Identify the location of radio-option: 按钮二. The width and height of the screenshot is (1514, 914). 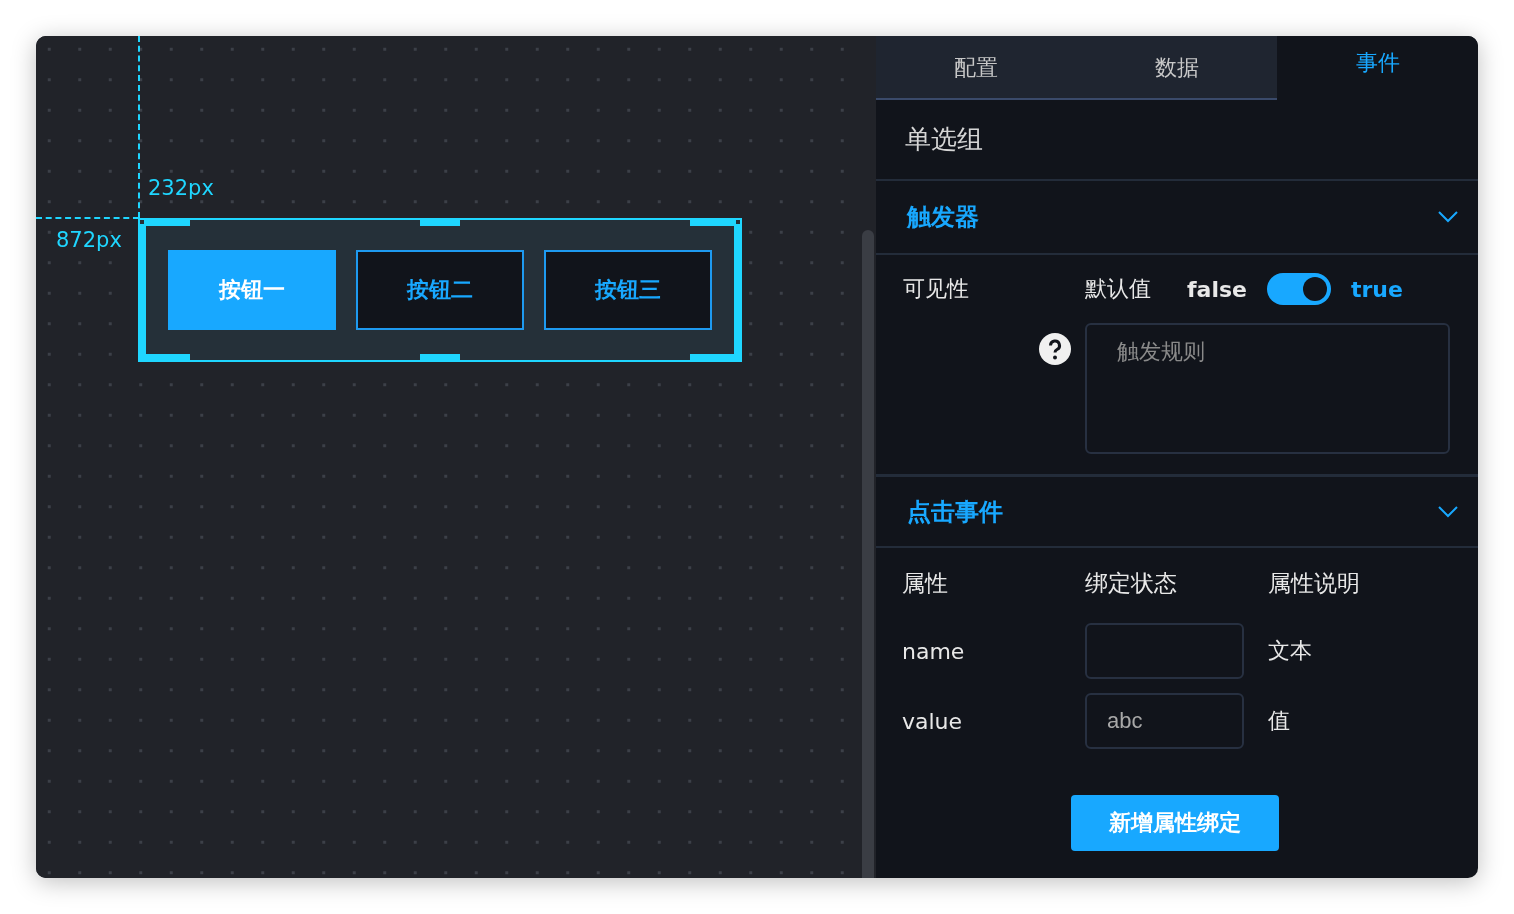
(440, 290).